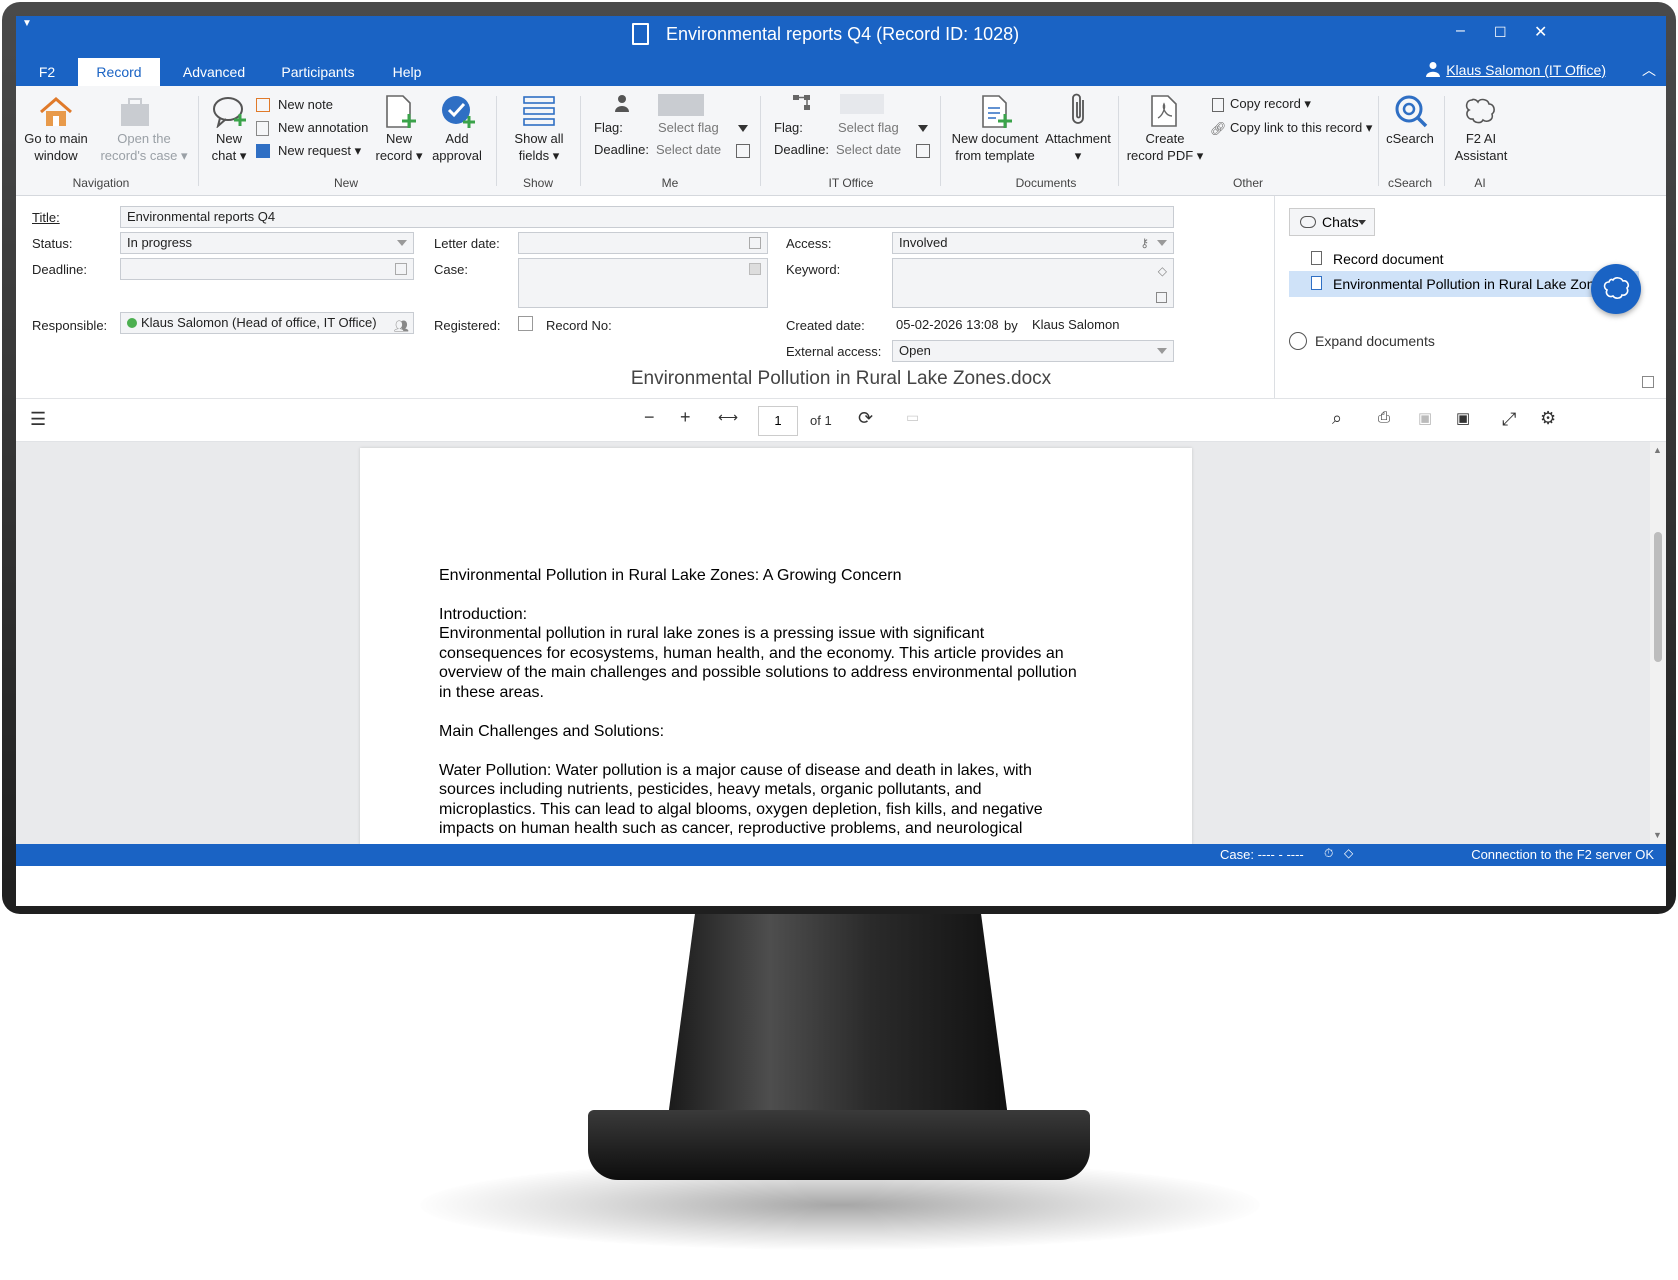  I want to click on quick-access-icon: ▼, so click(27, 23).